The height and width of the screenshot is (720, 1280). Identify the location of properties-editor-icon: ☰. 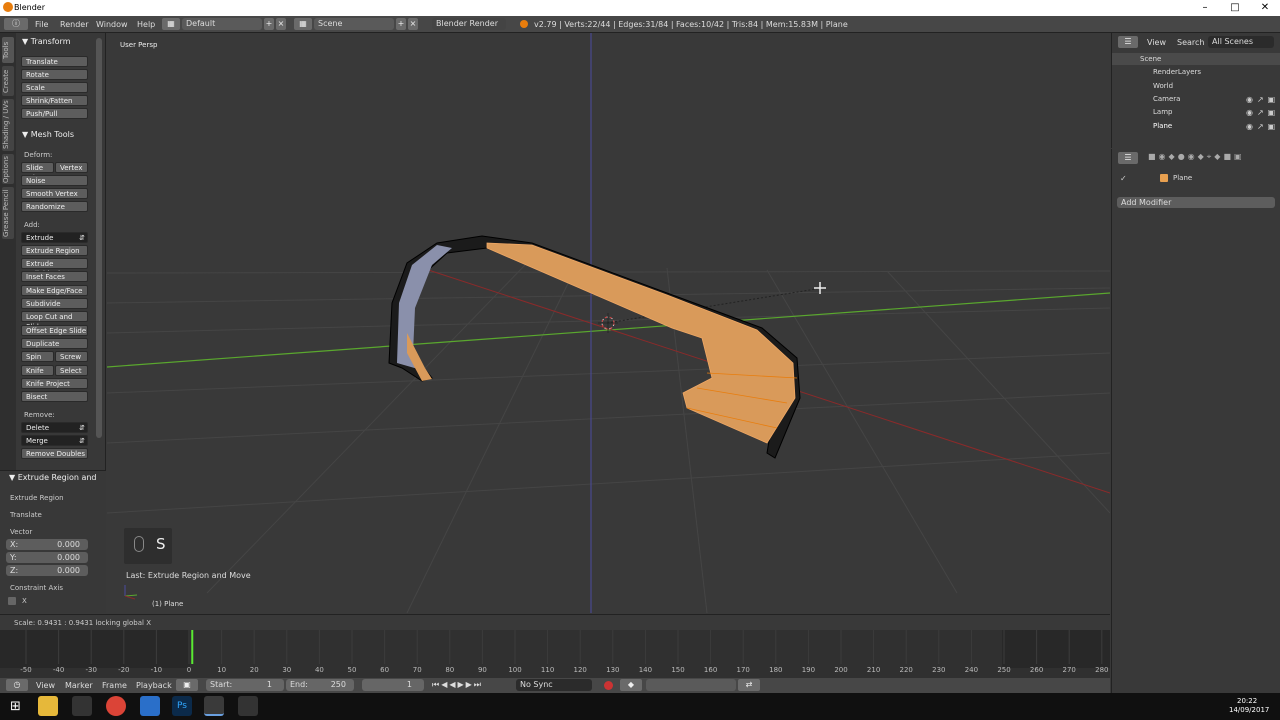
(1128, 158).